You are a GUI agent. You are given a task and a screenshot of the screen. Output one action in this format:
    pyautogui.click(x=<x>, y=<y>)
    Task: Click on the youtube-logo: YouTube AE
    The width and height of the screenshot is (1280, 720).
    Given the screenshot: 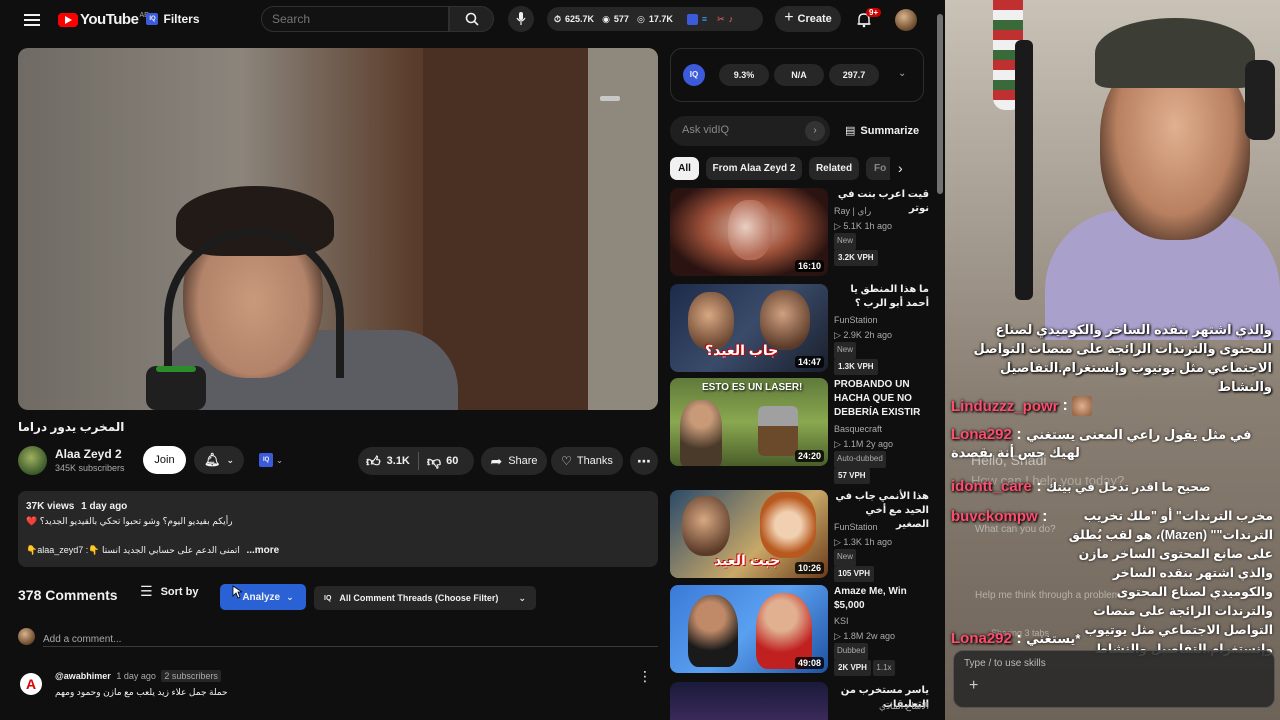 What is the action you would take?
    pyautogui.click(x=103, y=19)
    